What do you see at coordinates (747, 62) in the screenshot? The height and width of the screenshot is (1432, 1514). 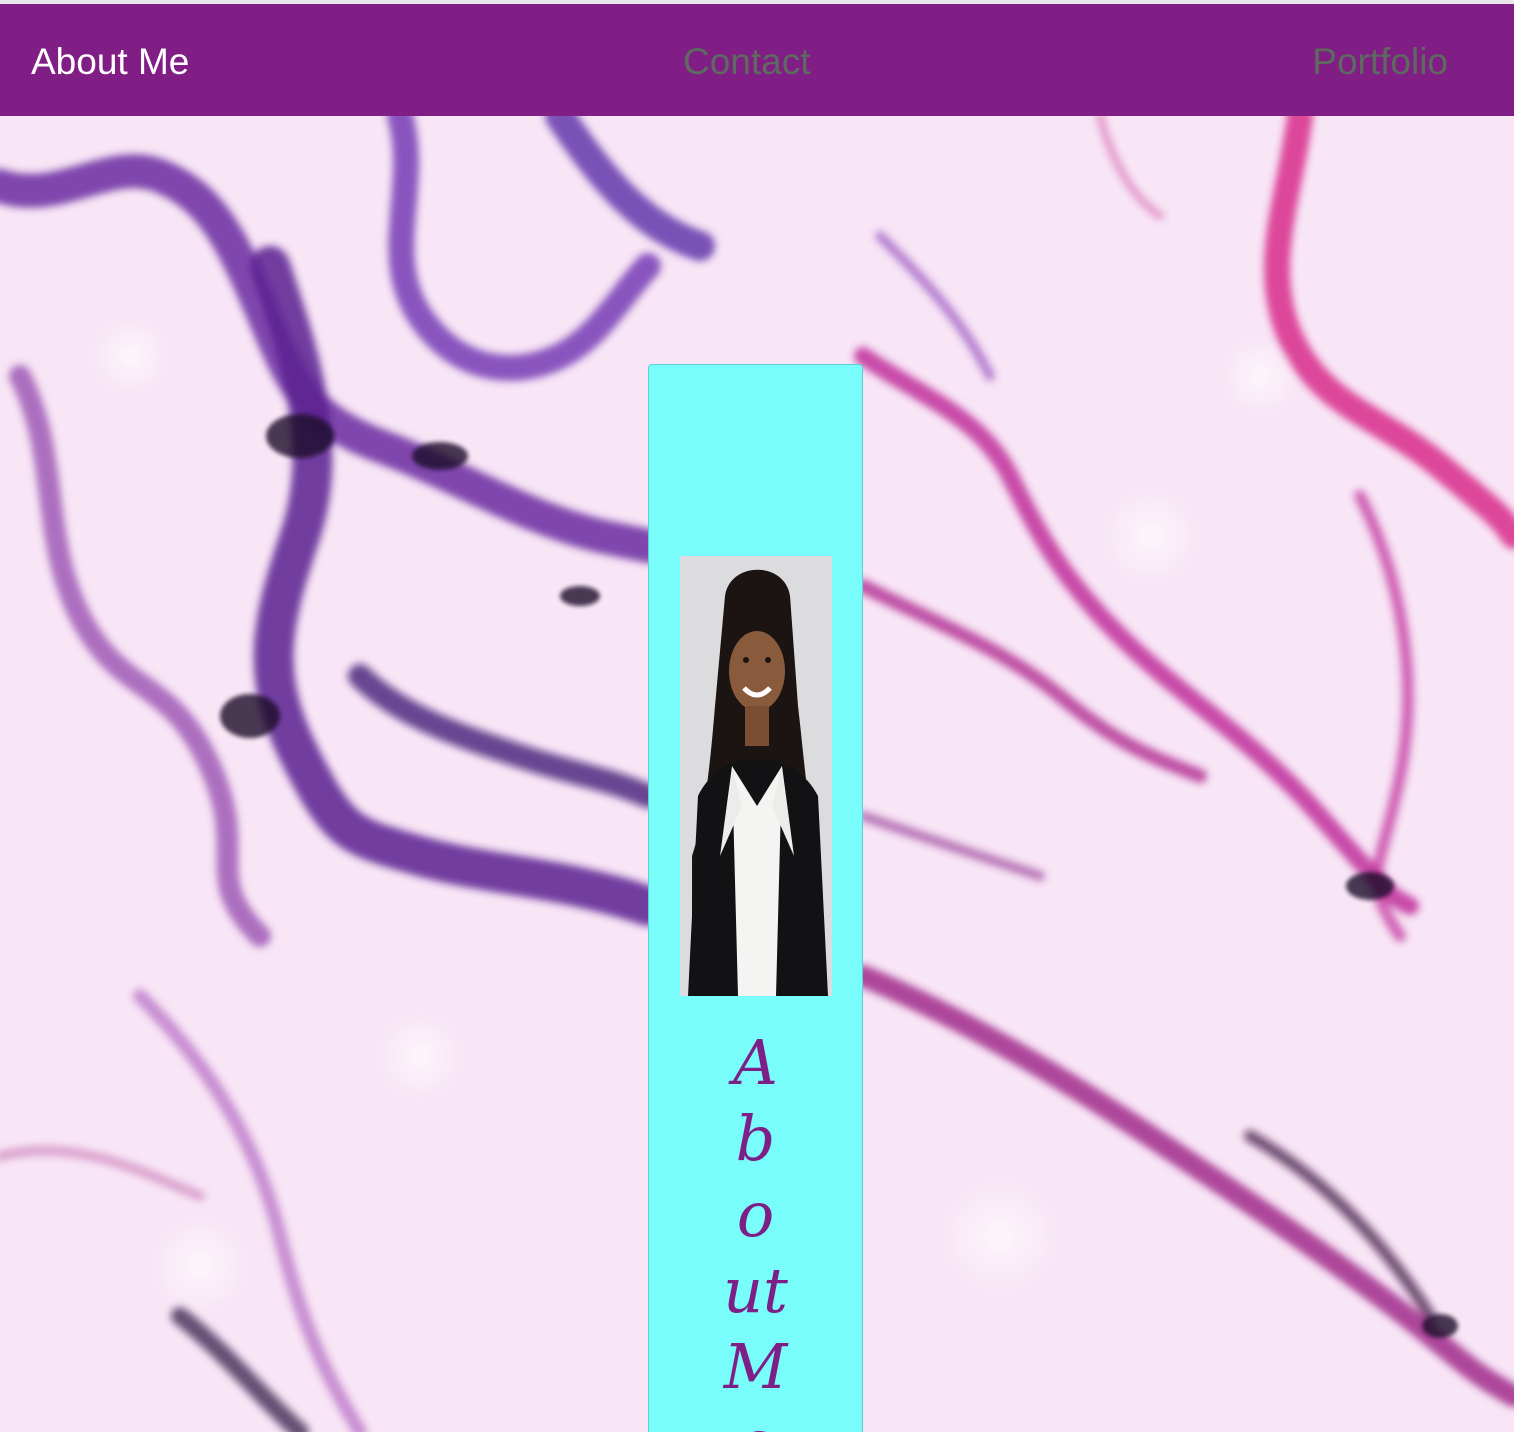 I see `nav-link-contact: Contact` at bounding box center [747, 62].